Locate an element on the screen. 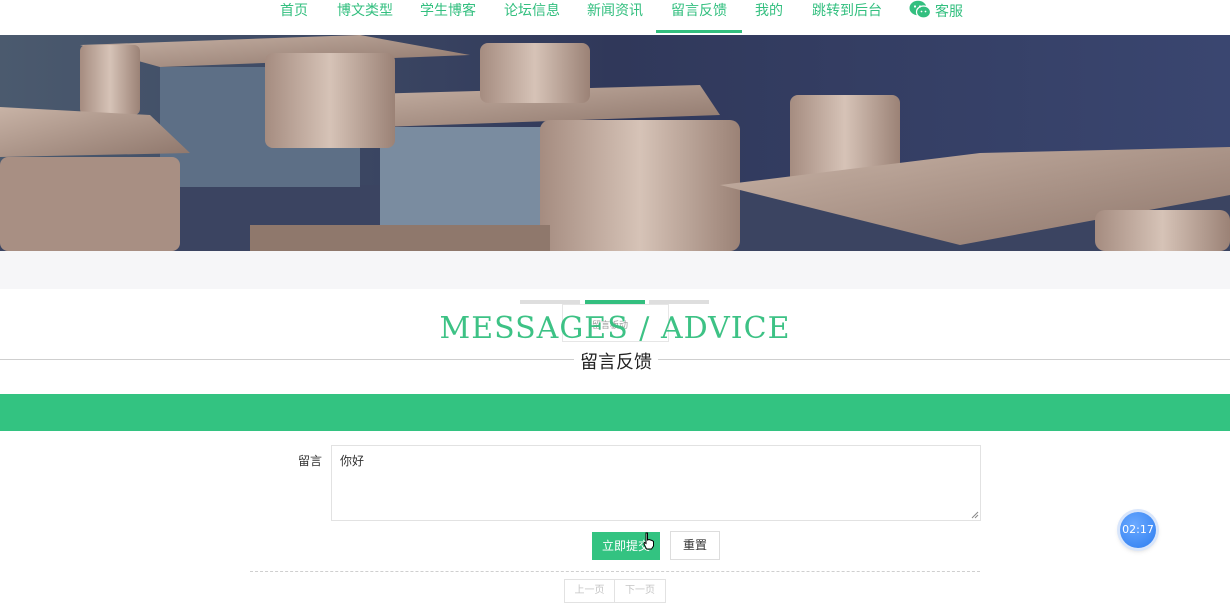 The width and height of the screenshot is (1230, 603). nav-item-news: 新闻资讯 is located at coordinates (615, 17).